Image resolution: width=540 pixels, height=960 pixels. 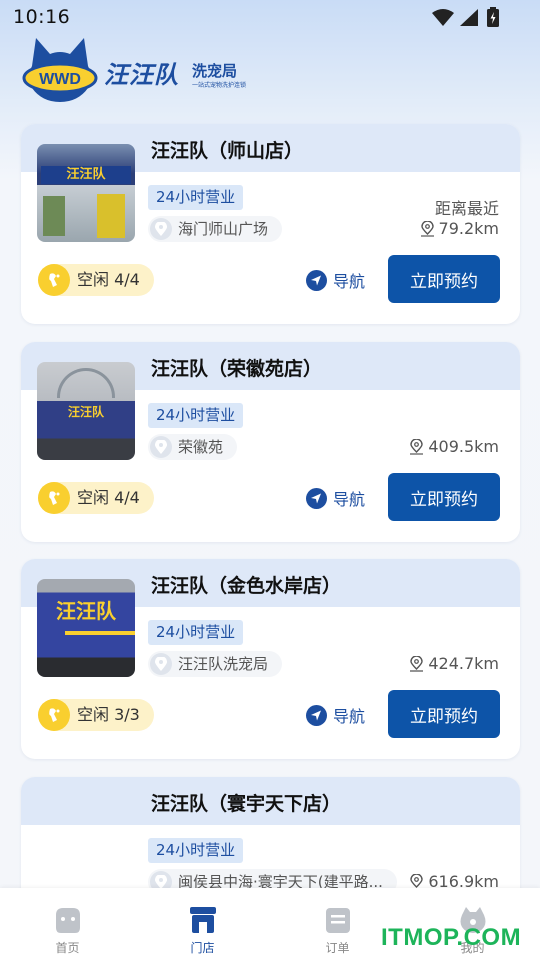 I want to click on tab-label: 首页, so click(x=67, y=948).